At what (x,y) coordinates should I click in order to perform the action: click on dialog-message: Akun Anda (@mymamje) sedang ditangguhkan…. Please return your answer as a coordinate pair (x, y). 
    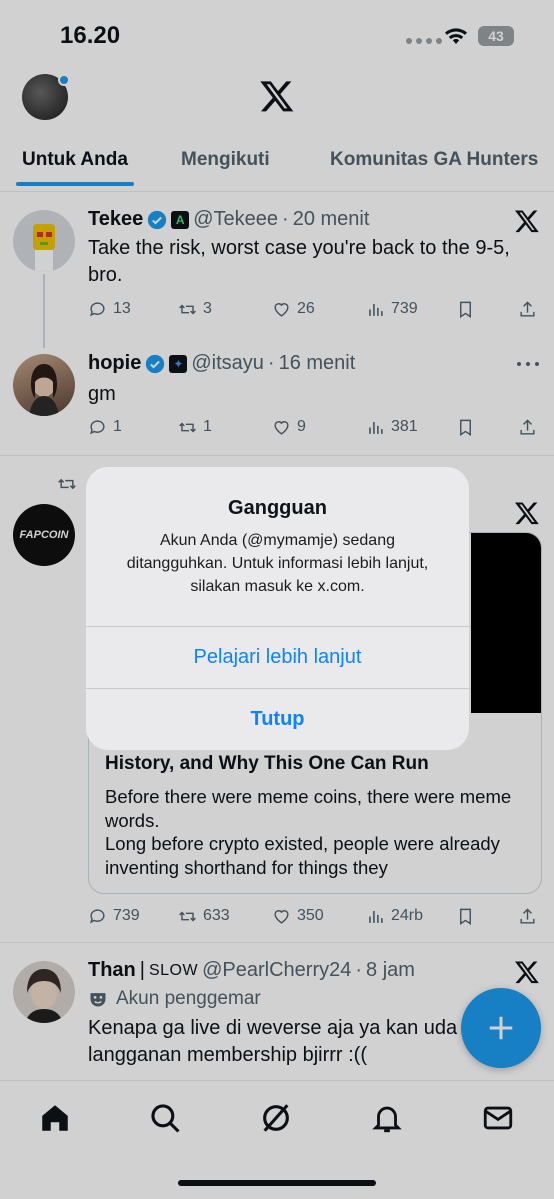
    Looking at the image, I should click on (277, 563).